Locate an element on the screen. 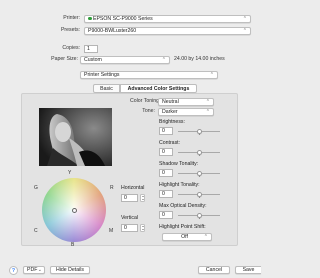 This screenshot has height=278, width=320. chevron-down-icon: ⌄ is located at coordinates (39, 270).